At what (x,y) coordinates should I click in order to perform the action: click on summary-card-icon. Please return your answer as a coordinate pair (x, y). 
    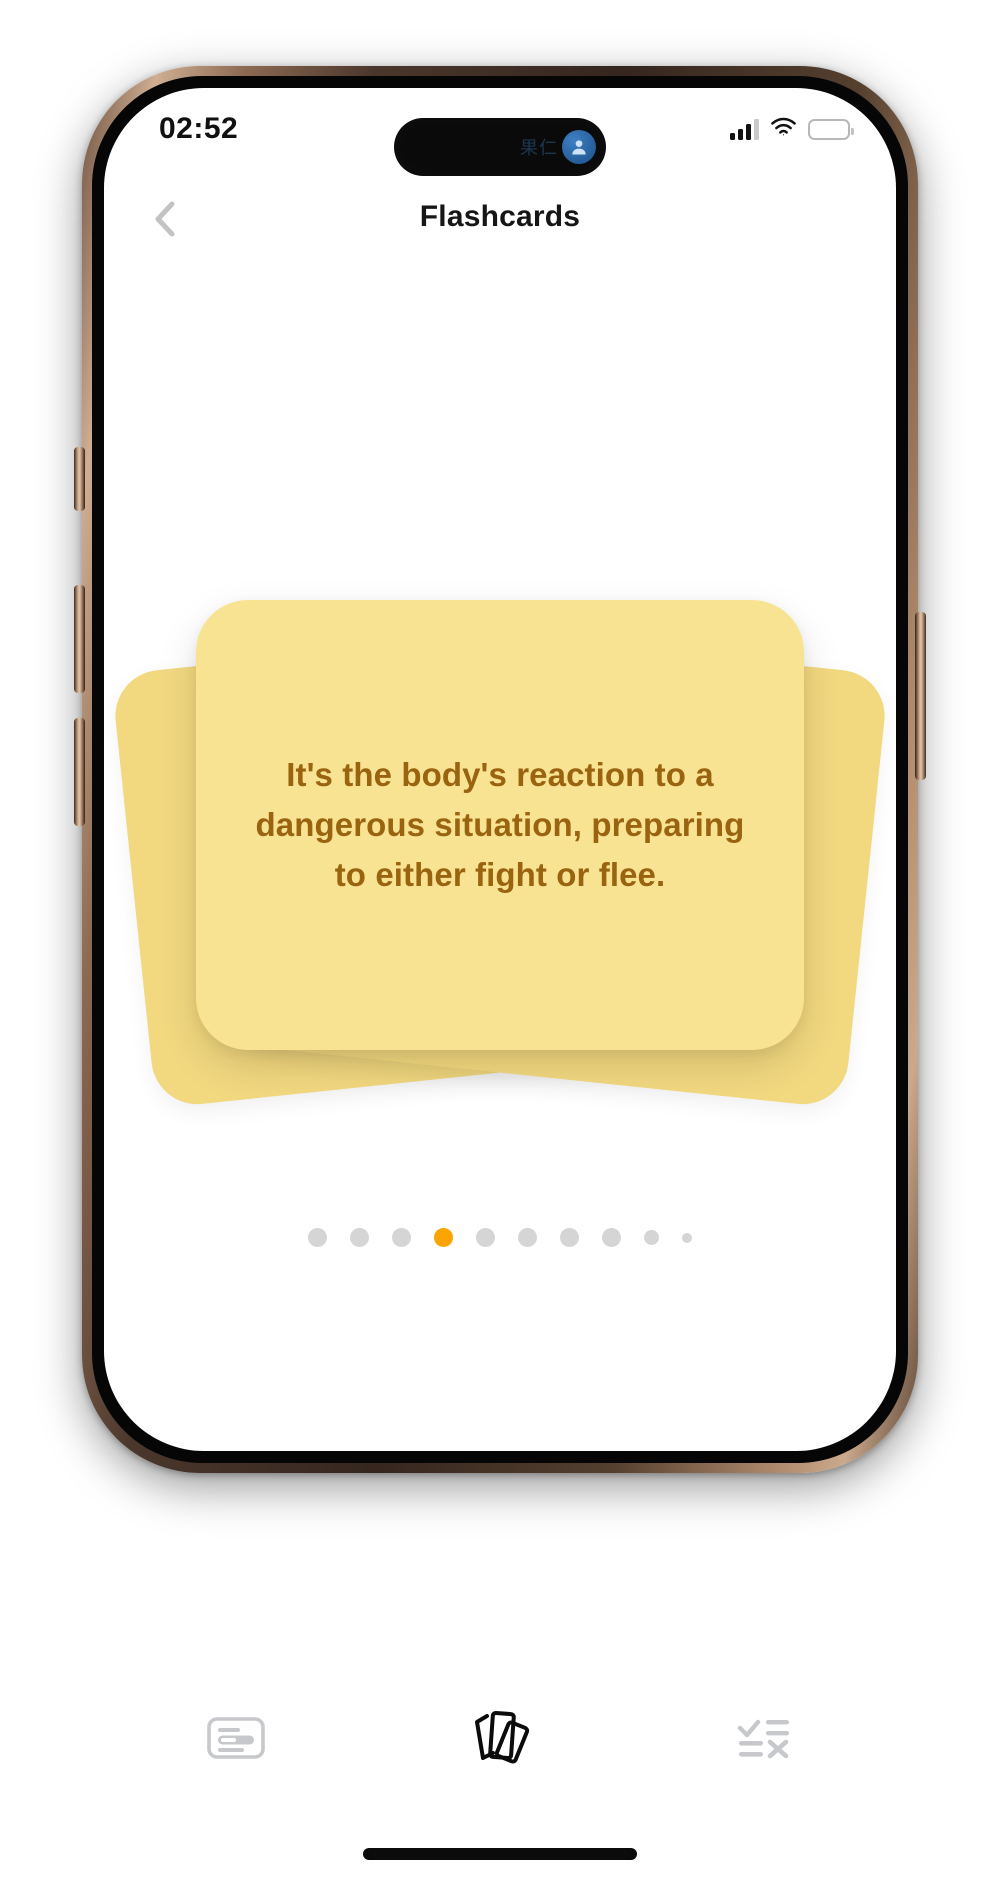
    Looking at the image, I should click on (236, 1738).